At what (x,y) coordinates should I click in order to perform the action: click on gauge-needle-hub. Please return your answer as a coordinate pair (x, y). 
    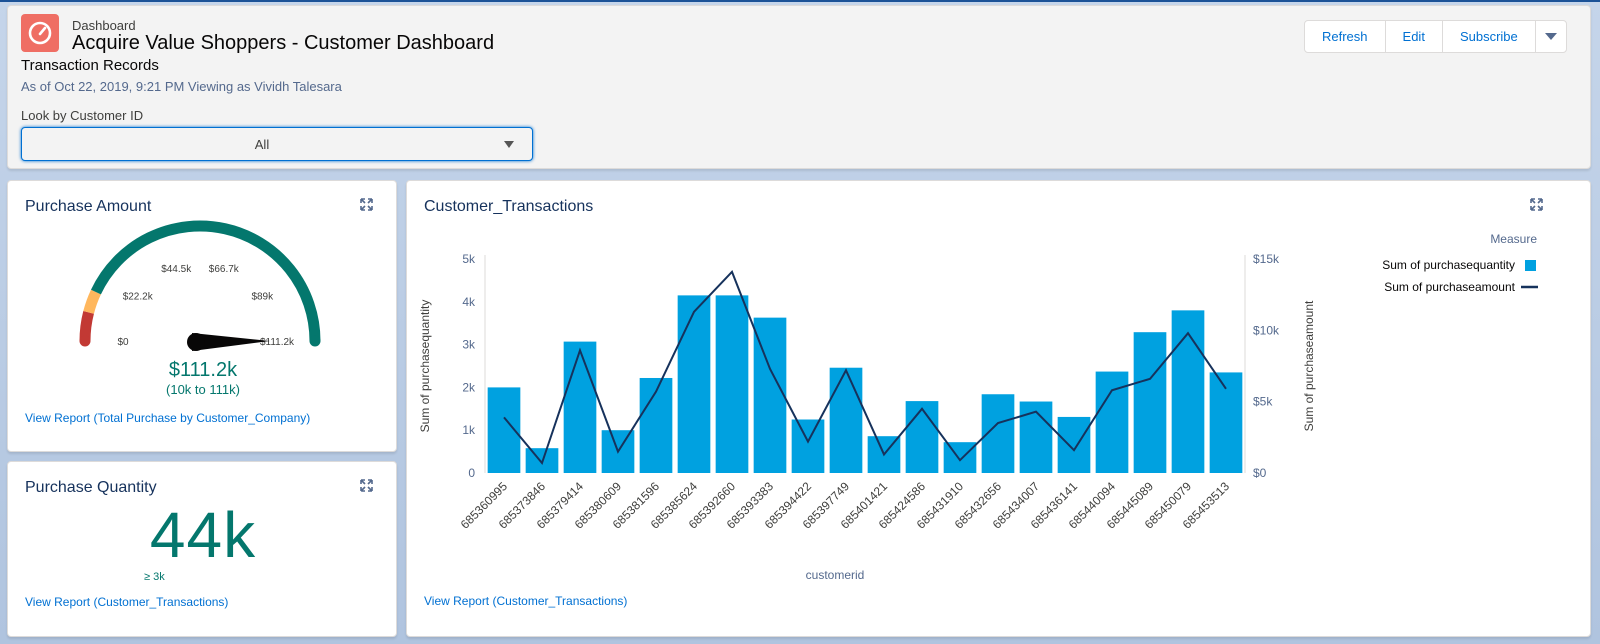
    Looking at the image, I should click on (196, 342).